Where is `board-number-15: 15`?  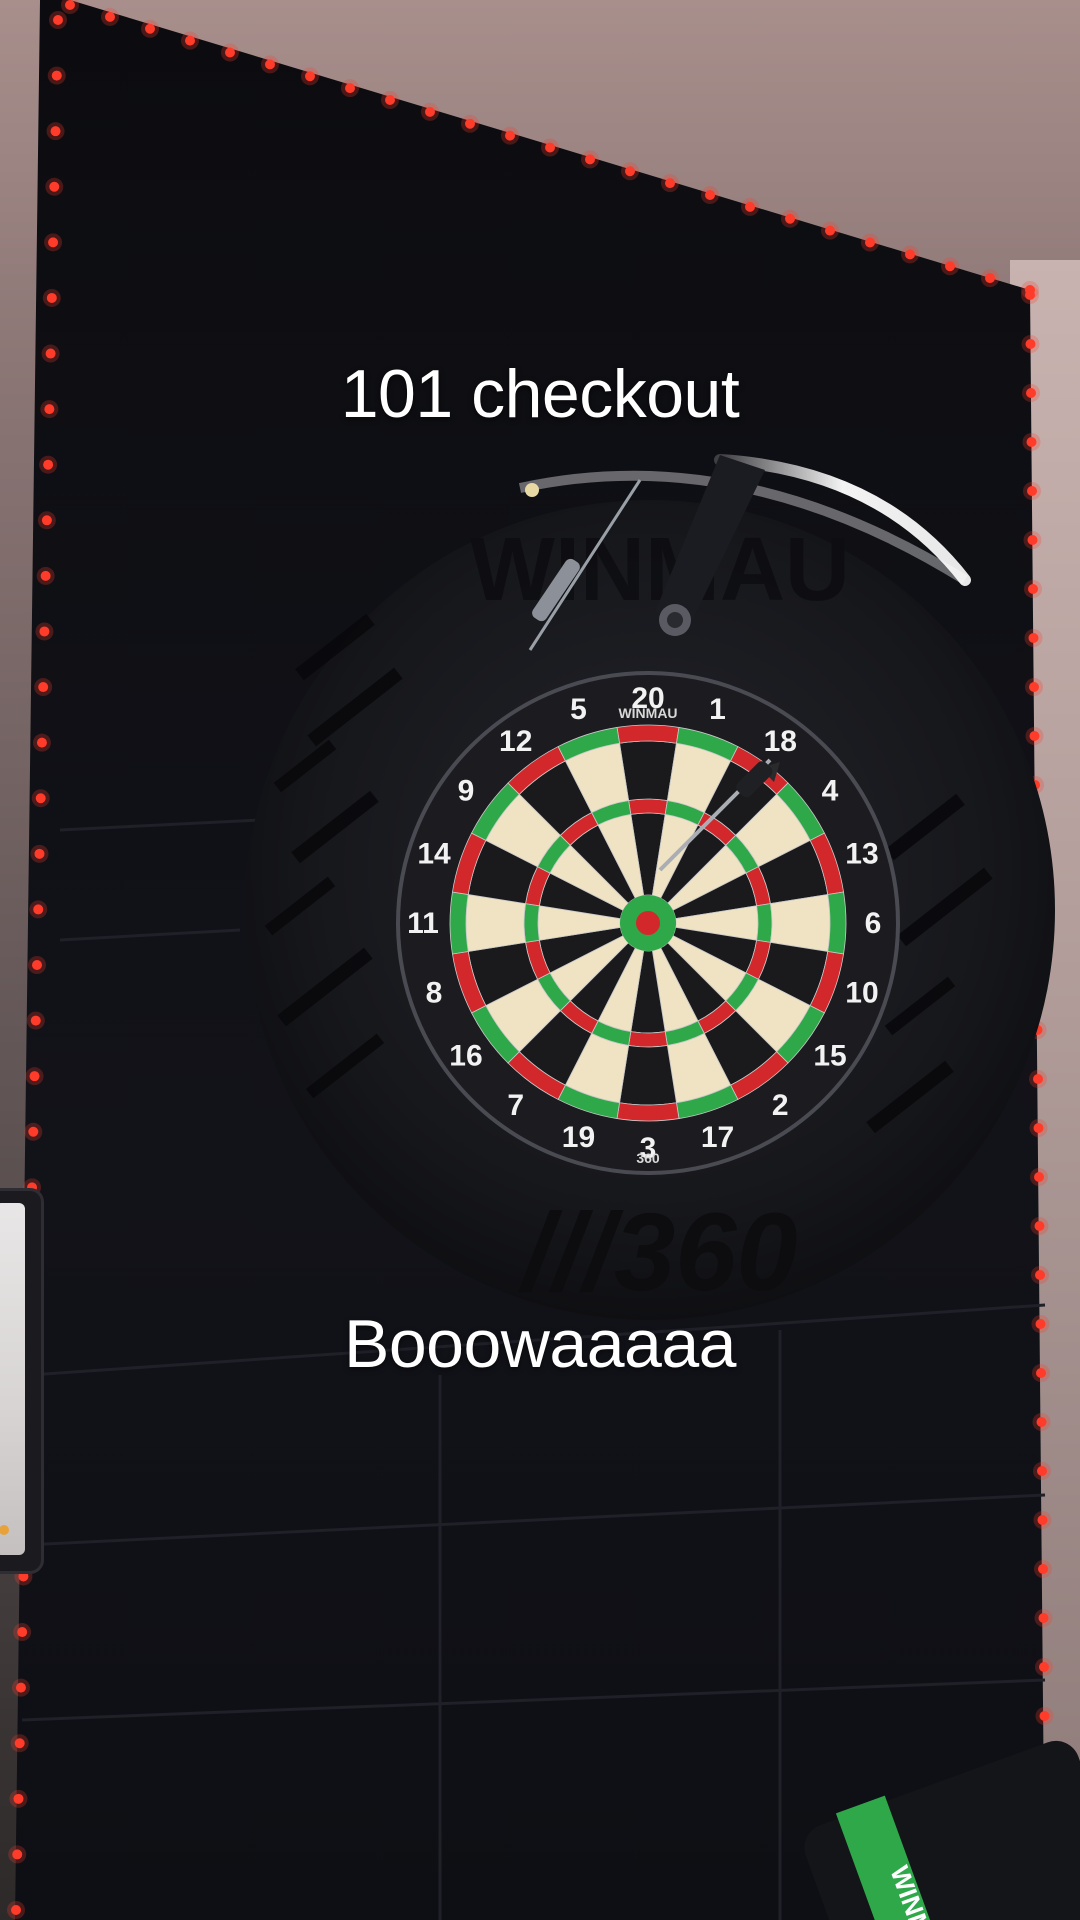
board-number-15: 15 is located at coordinates (829, 1055).